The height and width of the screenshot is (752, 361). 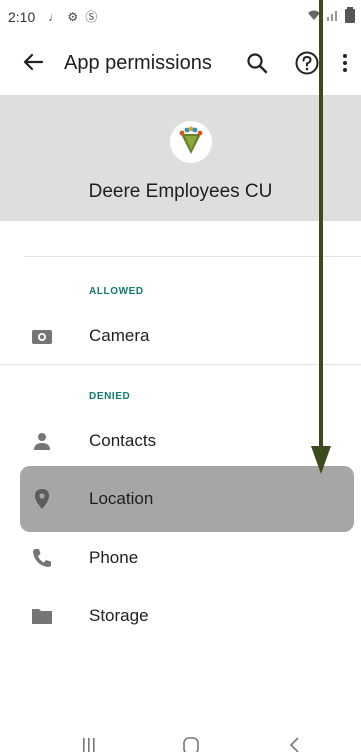 What do you see at coordinates (257, 63) in the screenshot?
I see `search-icon` at bounding box center [257, 63].